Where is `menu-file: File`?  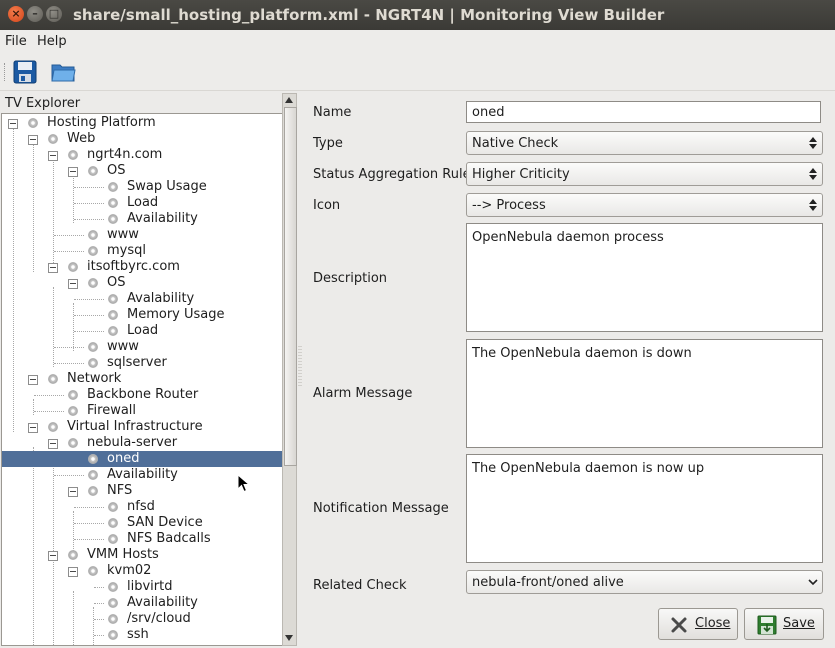 menu-file: File is located at coordinates (16, 41).